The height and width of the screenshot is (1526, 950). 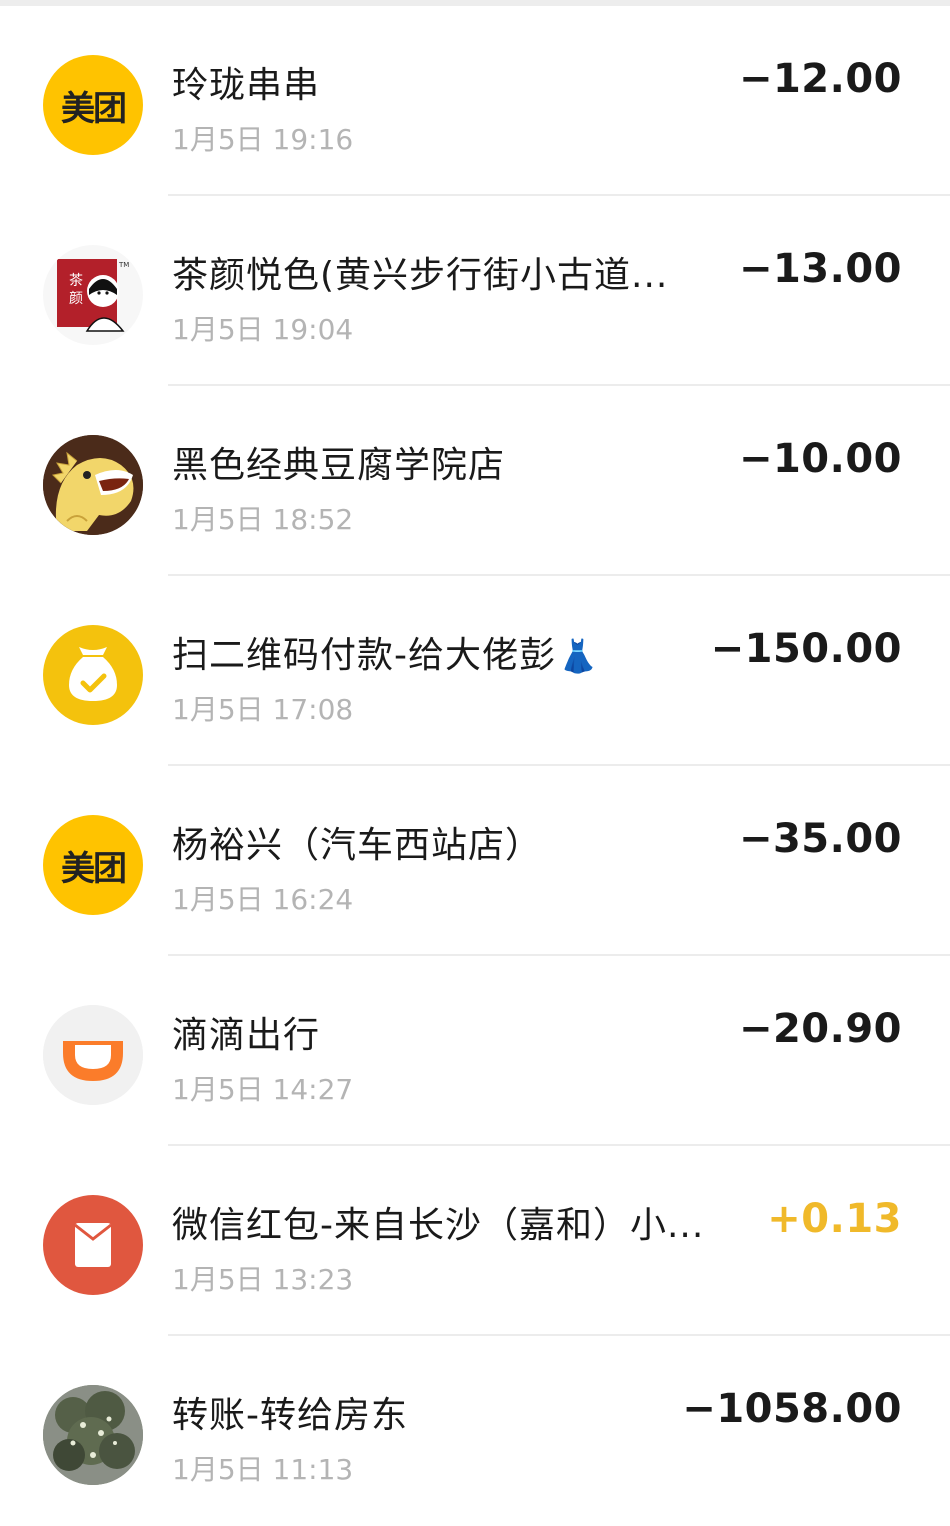 What do you see at coordinates (820, 459) in the screenshot?
I see `transaction-amount: −10.00` at bounding box center [820, 459].